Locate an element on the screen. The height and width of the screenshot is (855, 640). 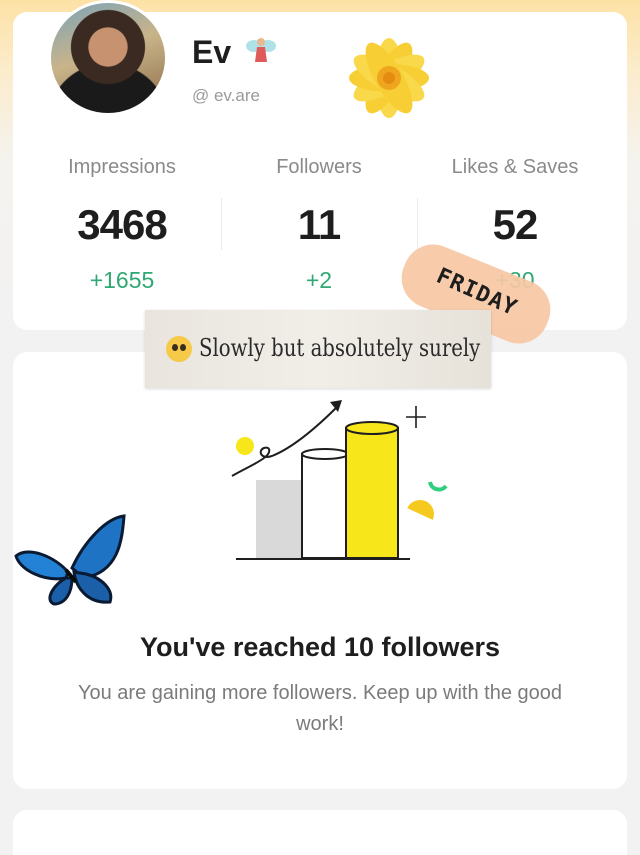
stat-impressions: Impressions 3468 +1655 is located at coordinates (122, 225).